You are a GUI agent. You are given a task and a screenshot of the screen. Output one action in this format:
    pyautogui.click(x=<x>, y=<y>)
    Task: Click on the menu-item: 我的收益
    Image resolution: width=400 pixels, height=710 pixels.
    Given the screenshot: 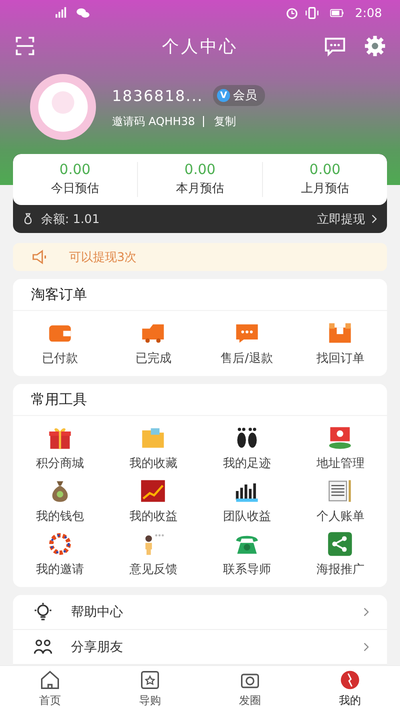 What is the action you would take?
    pyautogui.click(x=153, y=501)
    